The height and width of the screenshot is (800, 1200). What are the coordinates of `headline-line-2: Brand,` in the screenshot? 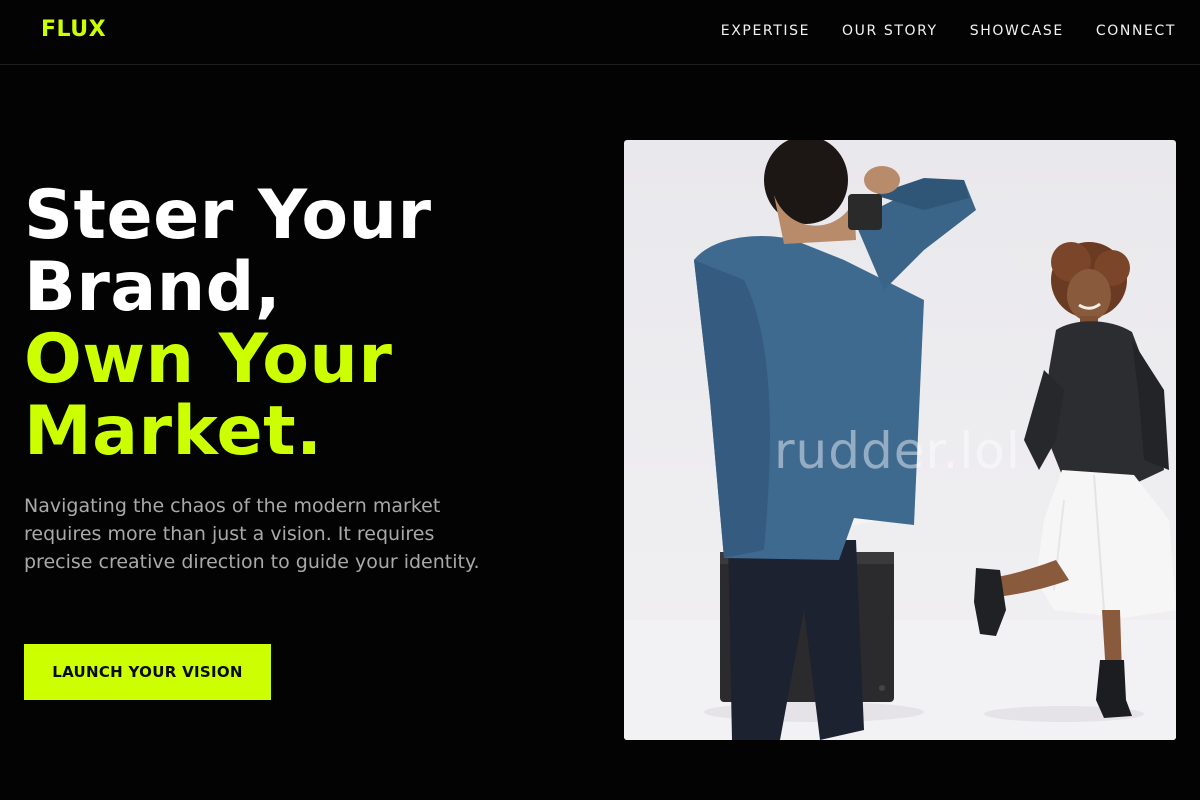 It's located at (153, 287).